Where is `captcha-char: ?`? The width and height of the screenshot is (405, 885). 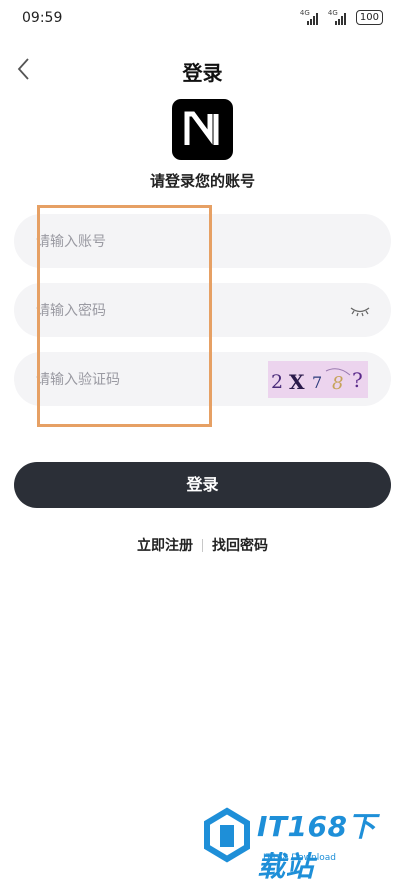 captcha-char: ? is located at coordinates (357, 380).